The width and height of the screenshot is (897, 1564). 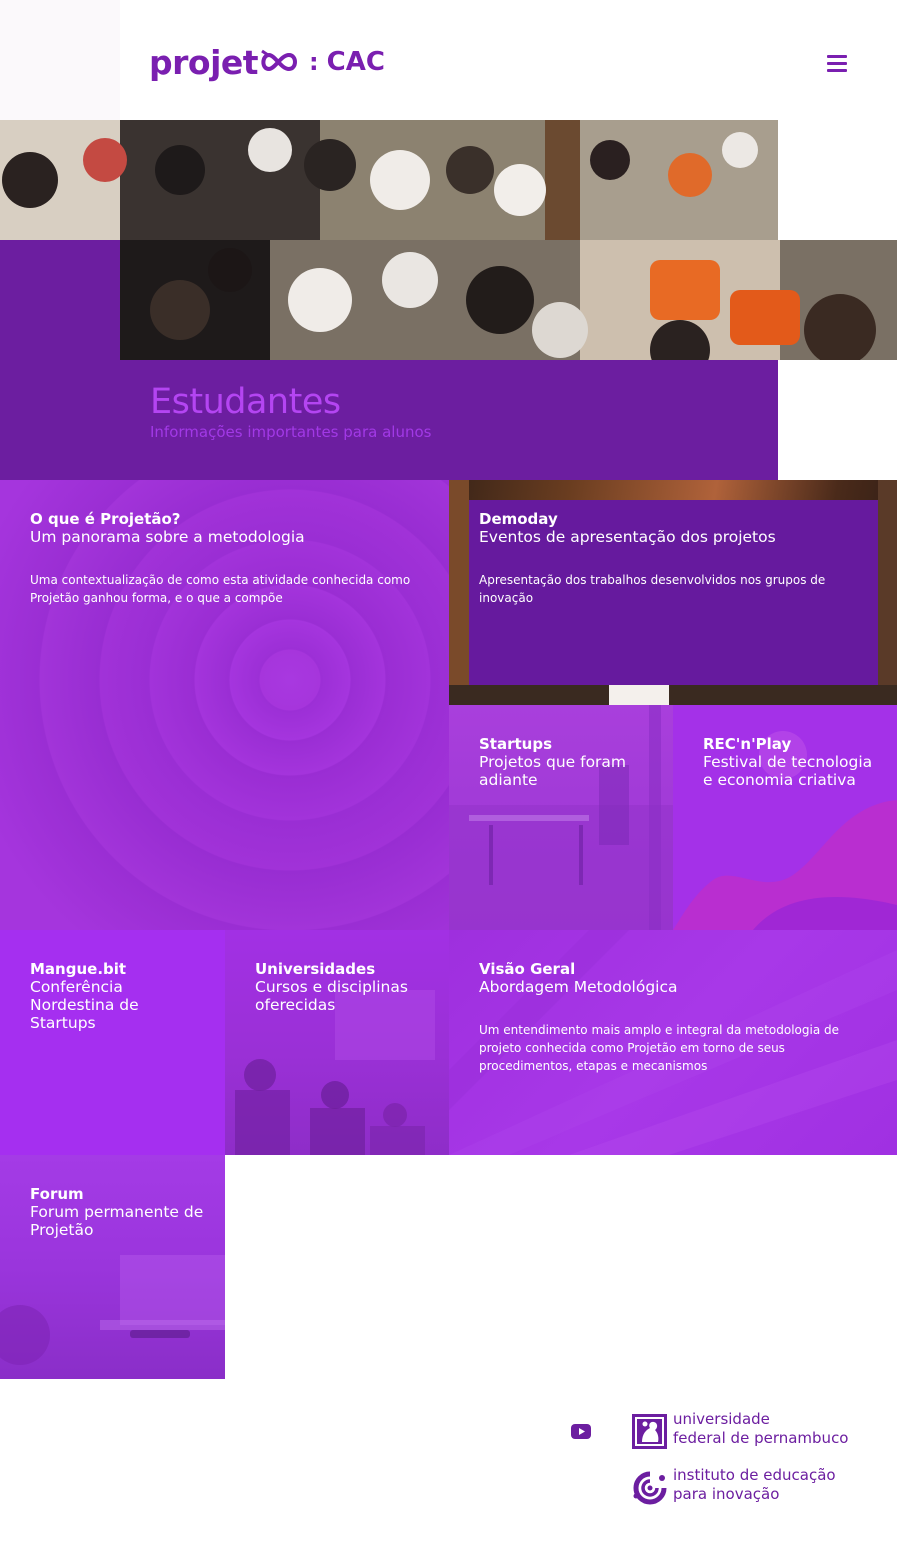 I want to click on ufpe-line-2: federal de pernambuco, so click(x=761, y=1438).